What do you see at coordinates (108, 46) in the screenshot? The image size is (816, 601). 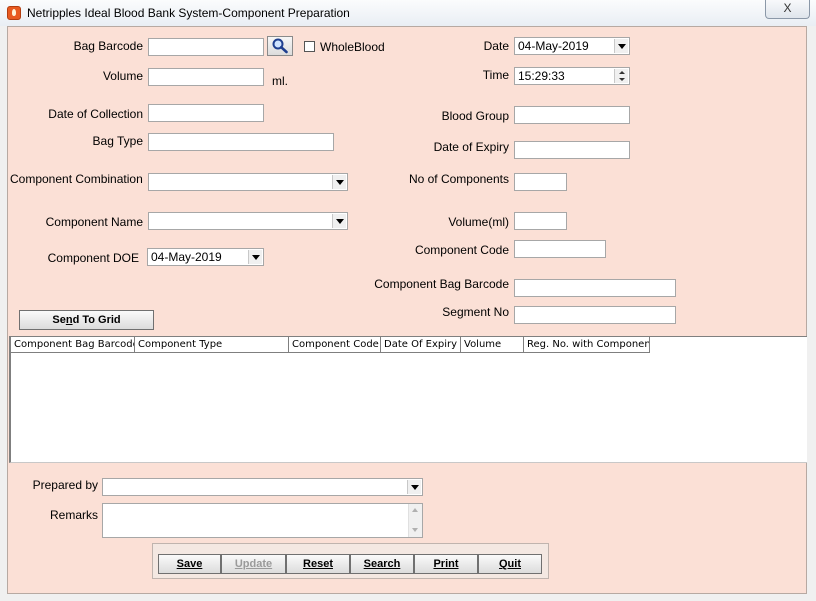 I see `bag-barcode-label: Bag Barcode` at bounding box center [108, 46].